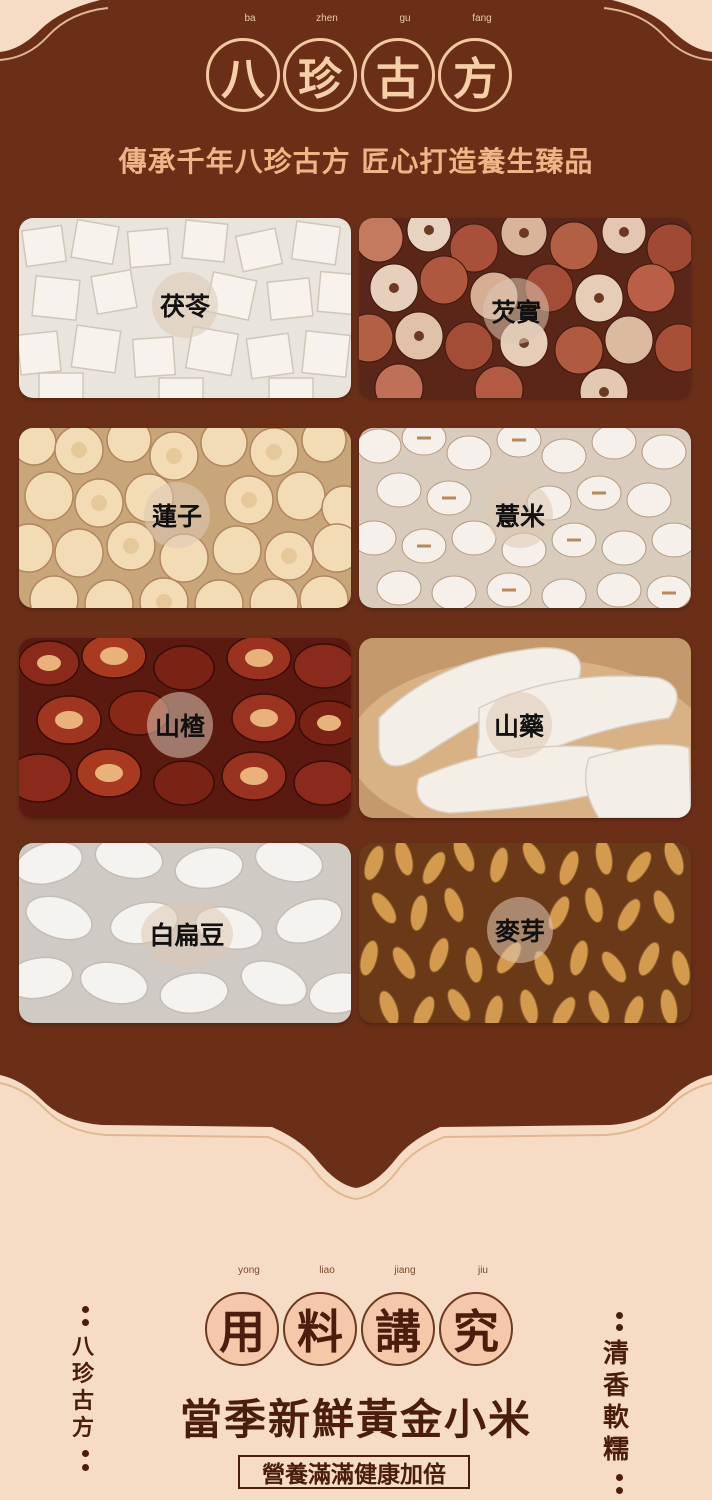 The height and width of the screenshot is (1500, 712). I want to click on ingredient-tile-fuling: 茯苓, so click(185, 308).